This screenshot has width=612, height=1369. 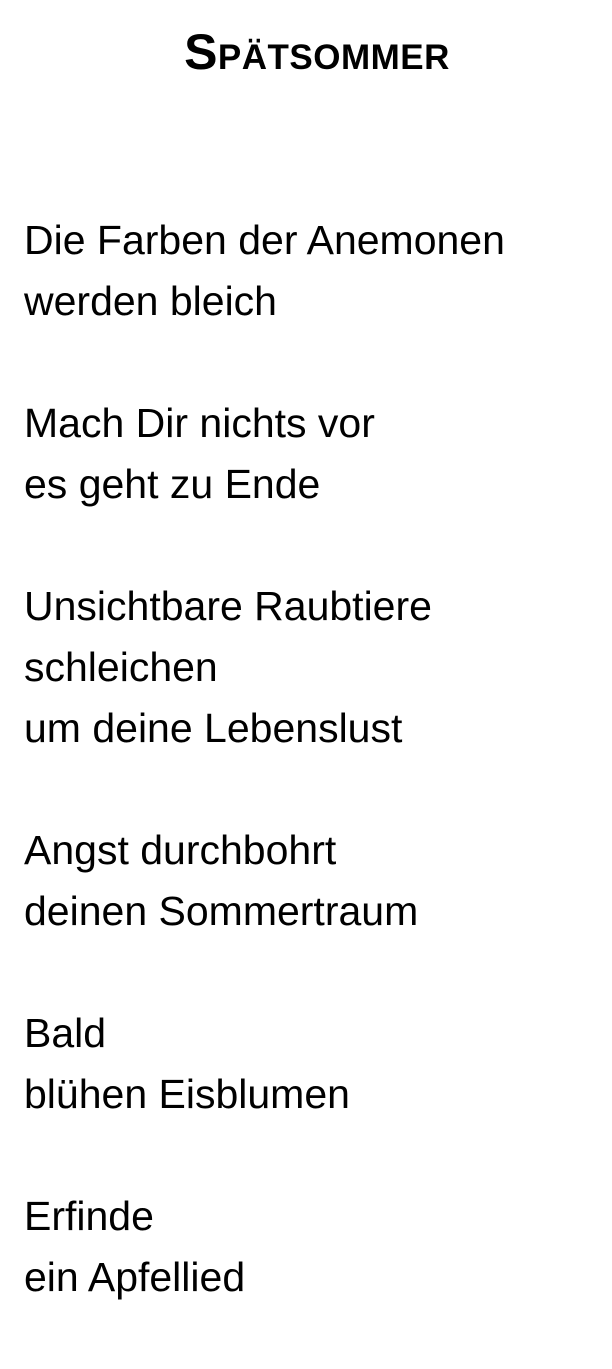 I want to click on stanza-6: Erfinde ein Apfellied, so click(x=314, y=1247).